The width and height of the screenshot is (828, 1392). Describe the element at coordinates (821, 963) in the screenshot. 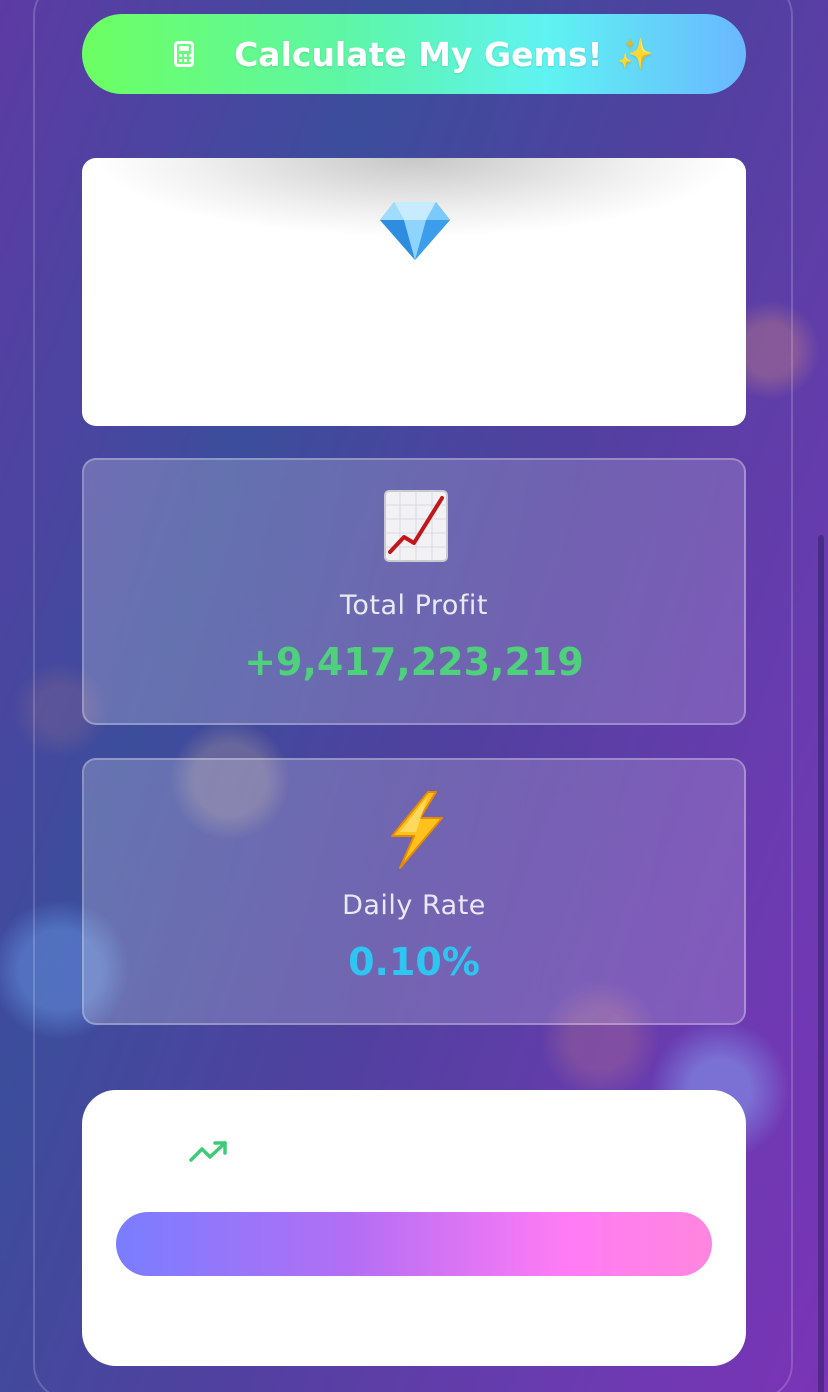

I see `scrollbar-thumb` at that location.